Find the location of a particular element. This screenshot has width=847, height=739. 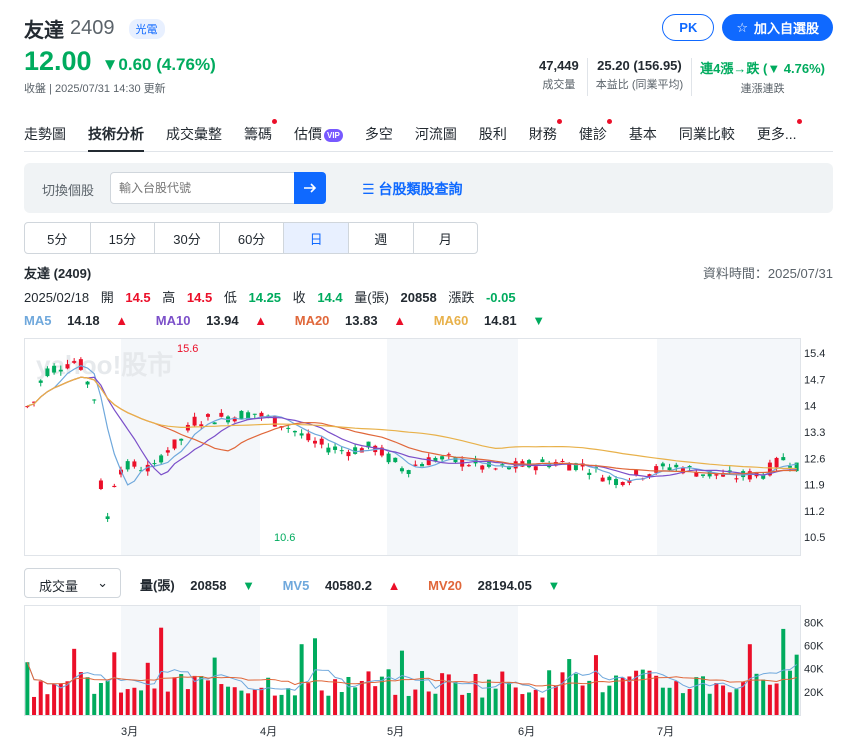

tab-diagnosis: 健診 is located at coordinates (595, 135).